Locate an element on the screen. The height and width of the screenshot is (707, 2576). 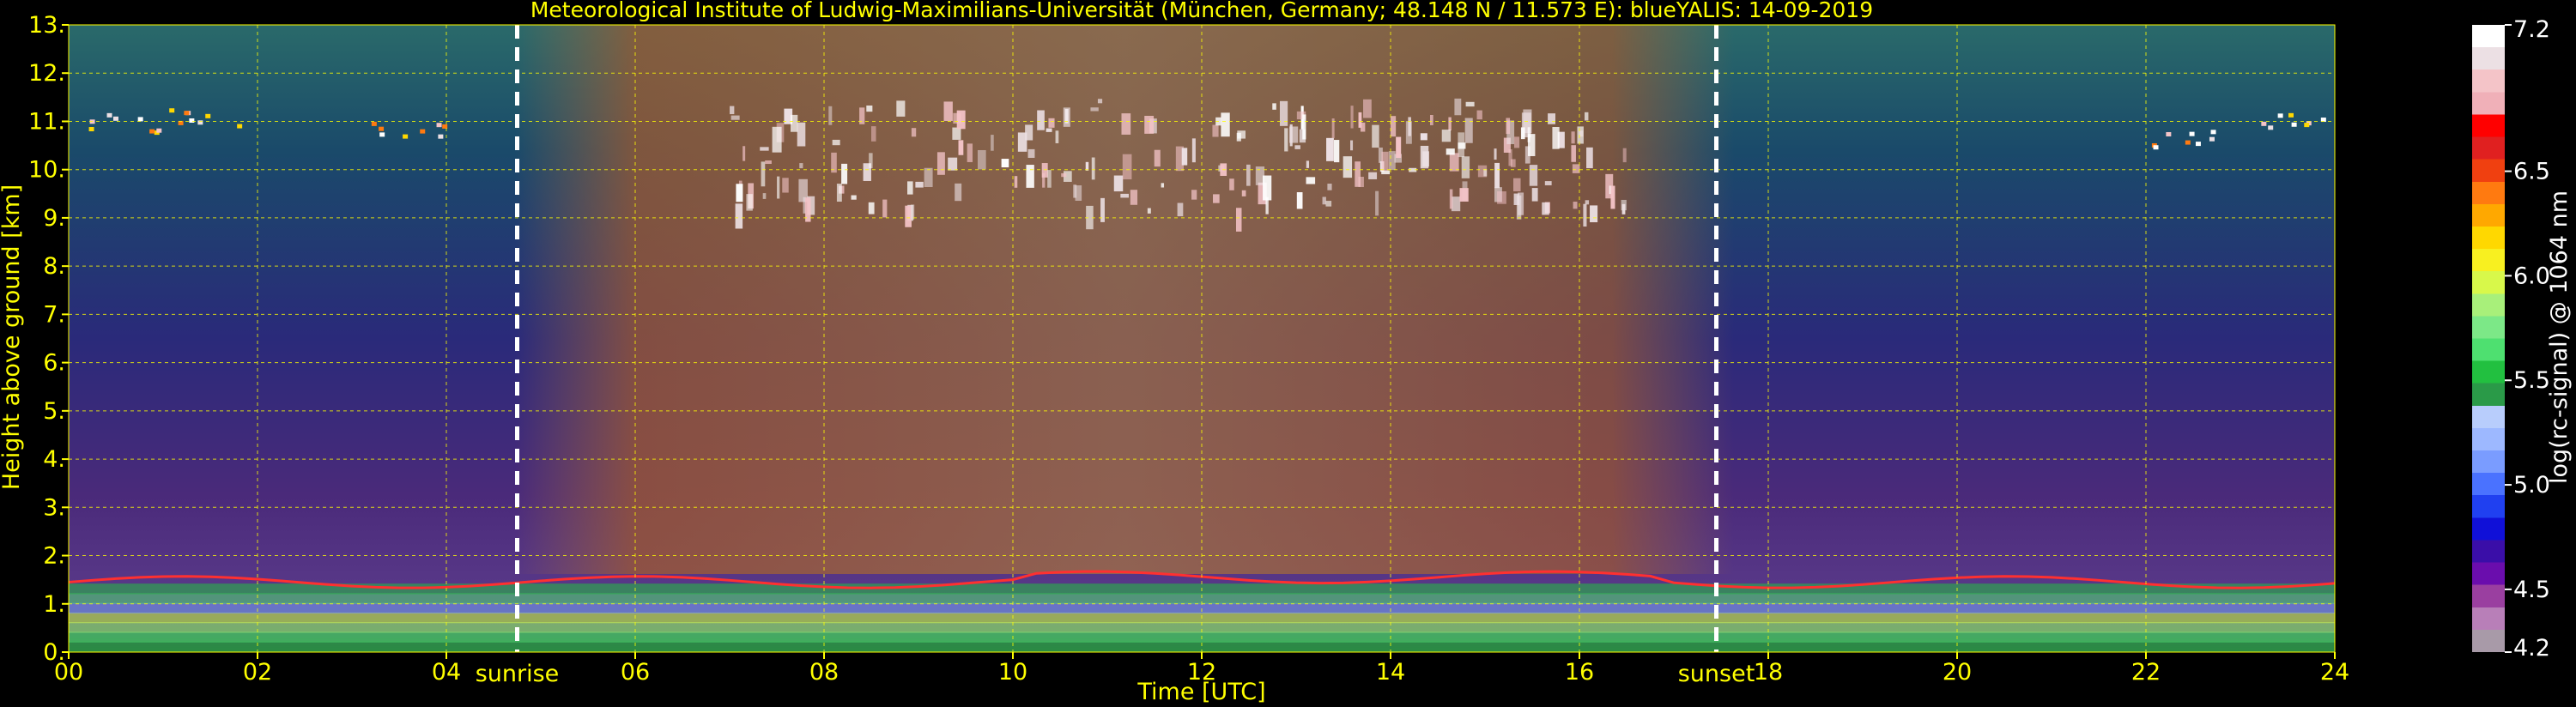
y-tick-label: 2. is located at coordinates (54, 556).